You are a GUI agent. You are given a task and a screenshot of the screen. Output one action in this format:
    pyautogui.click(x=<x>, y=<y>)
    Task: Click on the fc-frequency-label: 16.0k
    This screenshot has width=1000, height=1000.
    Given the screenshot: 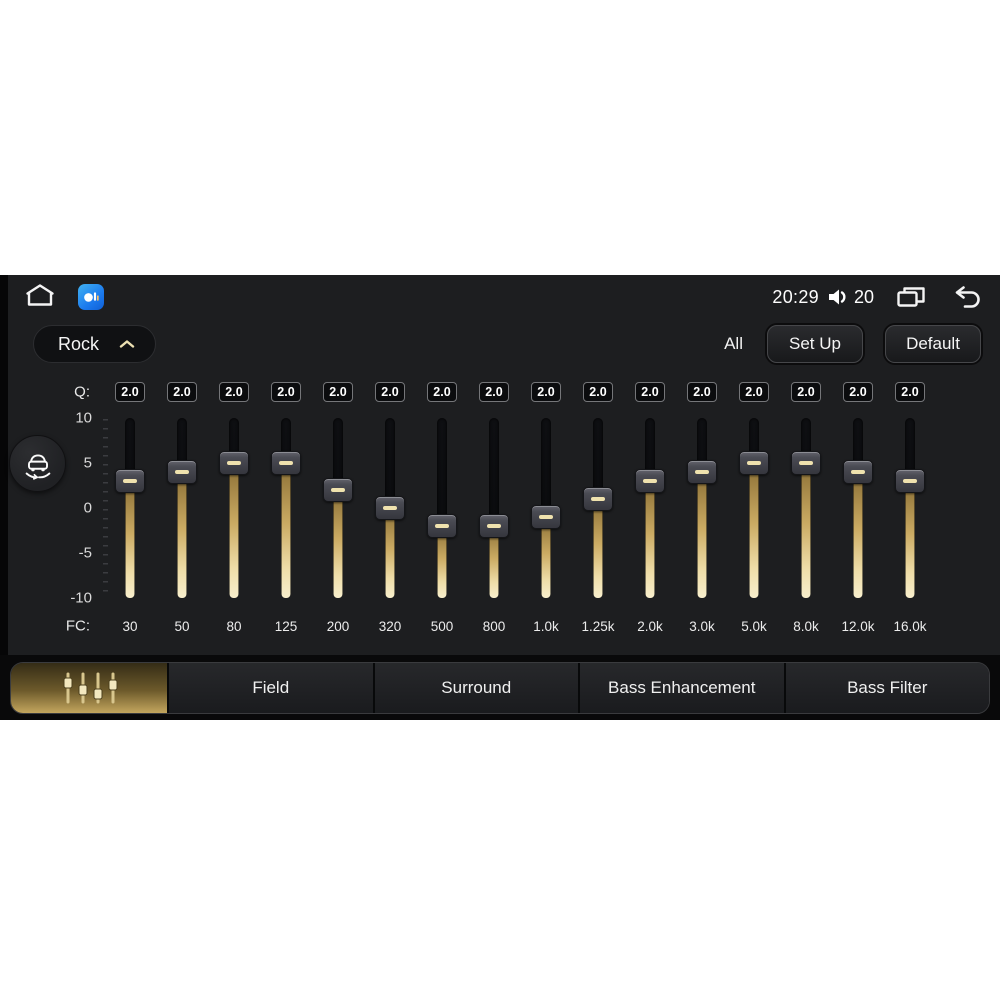 What is the action you would take?
    pyautogui.click(x=910, y=626)
    